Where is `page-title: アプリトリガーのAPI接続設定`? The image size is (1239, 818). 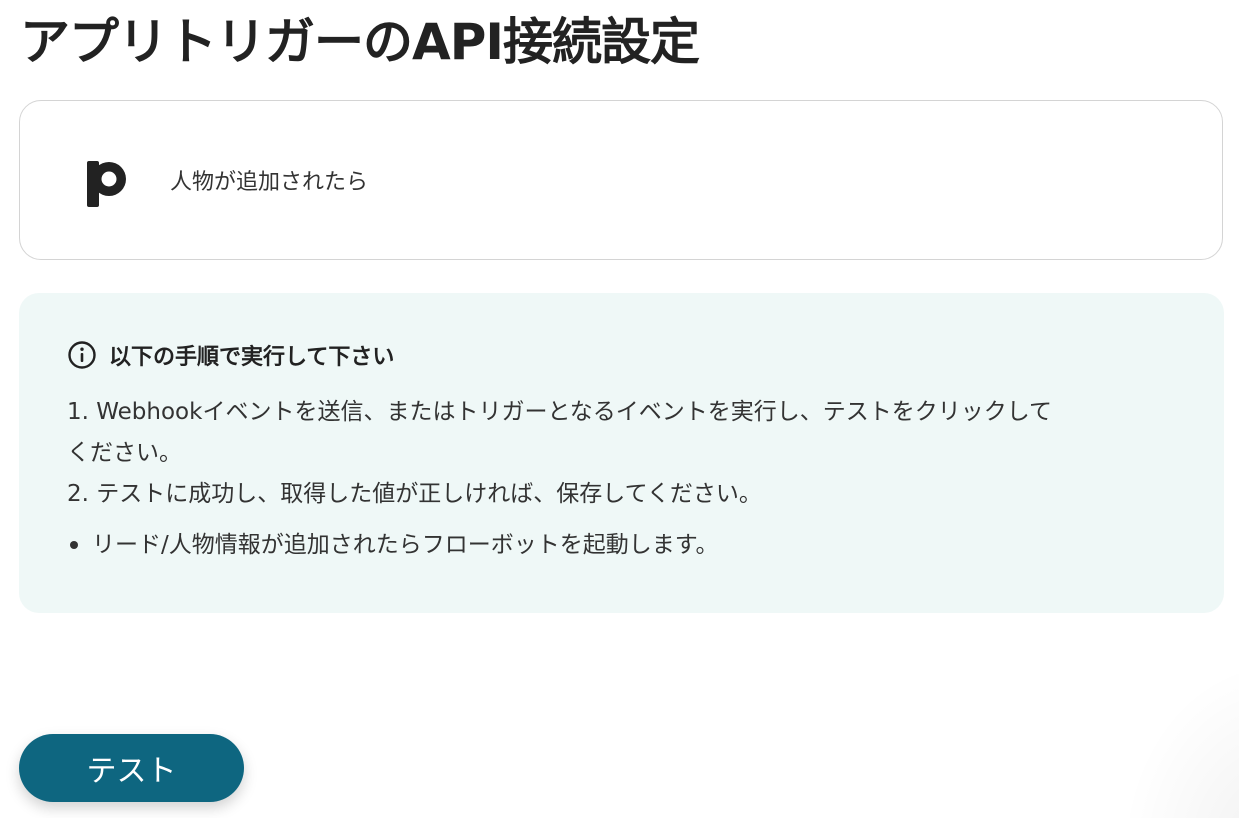
page-title: アプリトリガーのAPI接続設定 is located at coordinates (360, 42).